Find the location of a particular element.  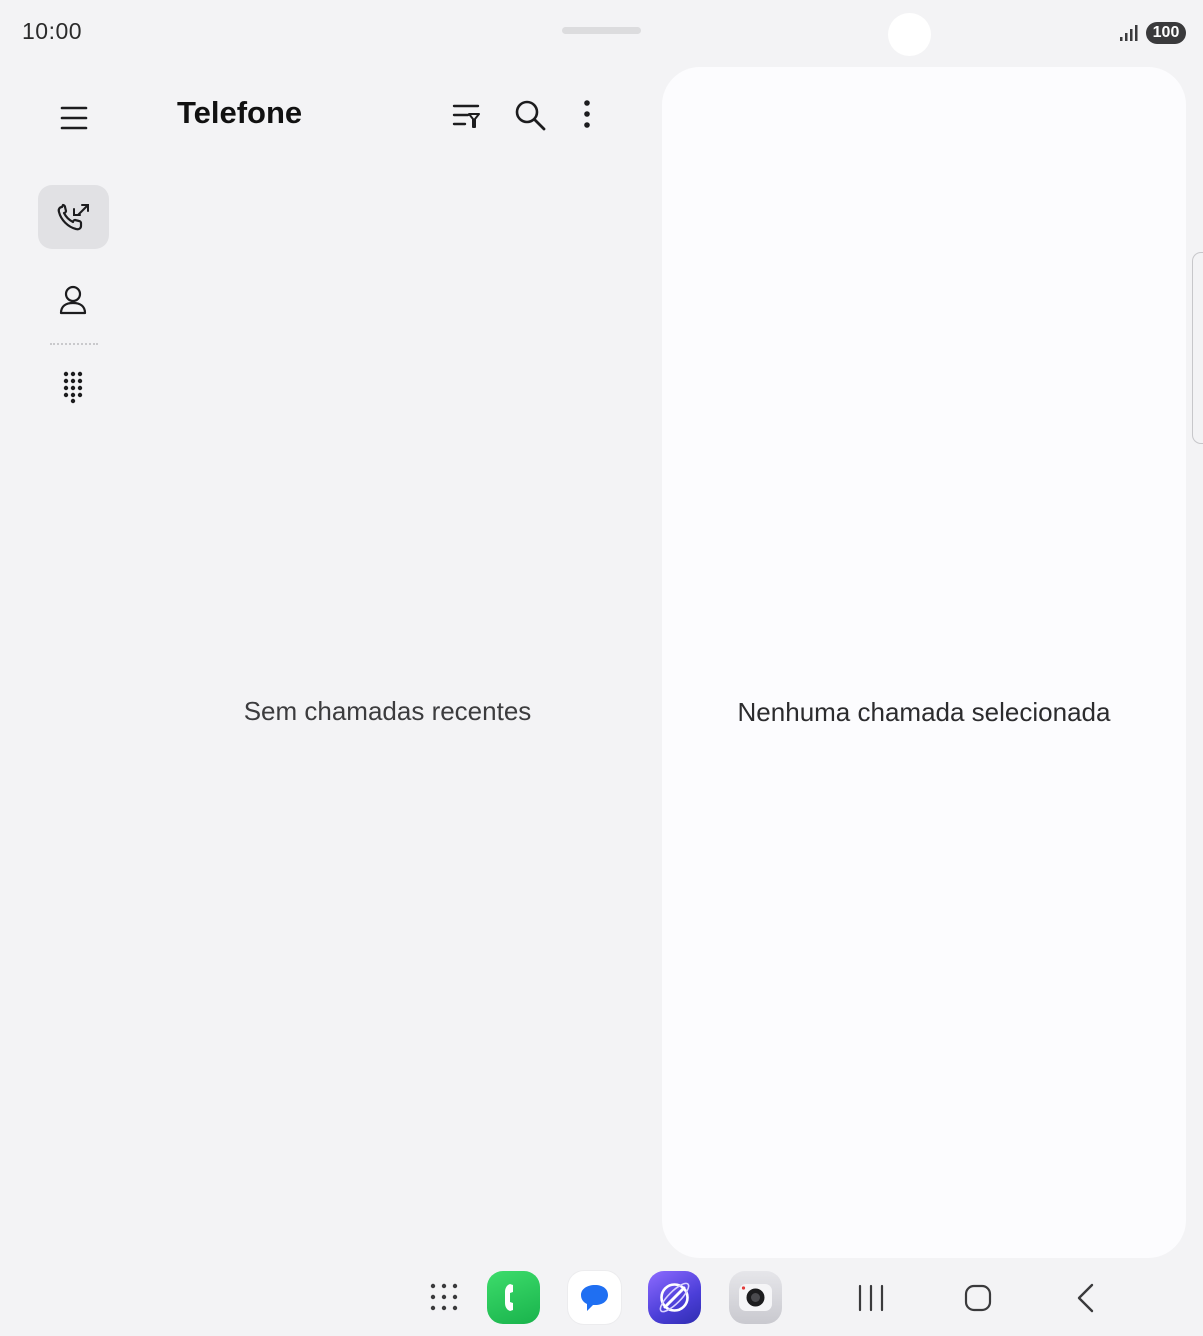

person-icon is located at coordinates (73, 300).